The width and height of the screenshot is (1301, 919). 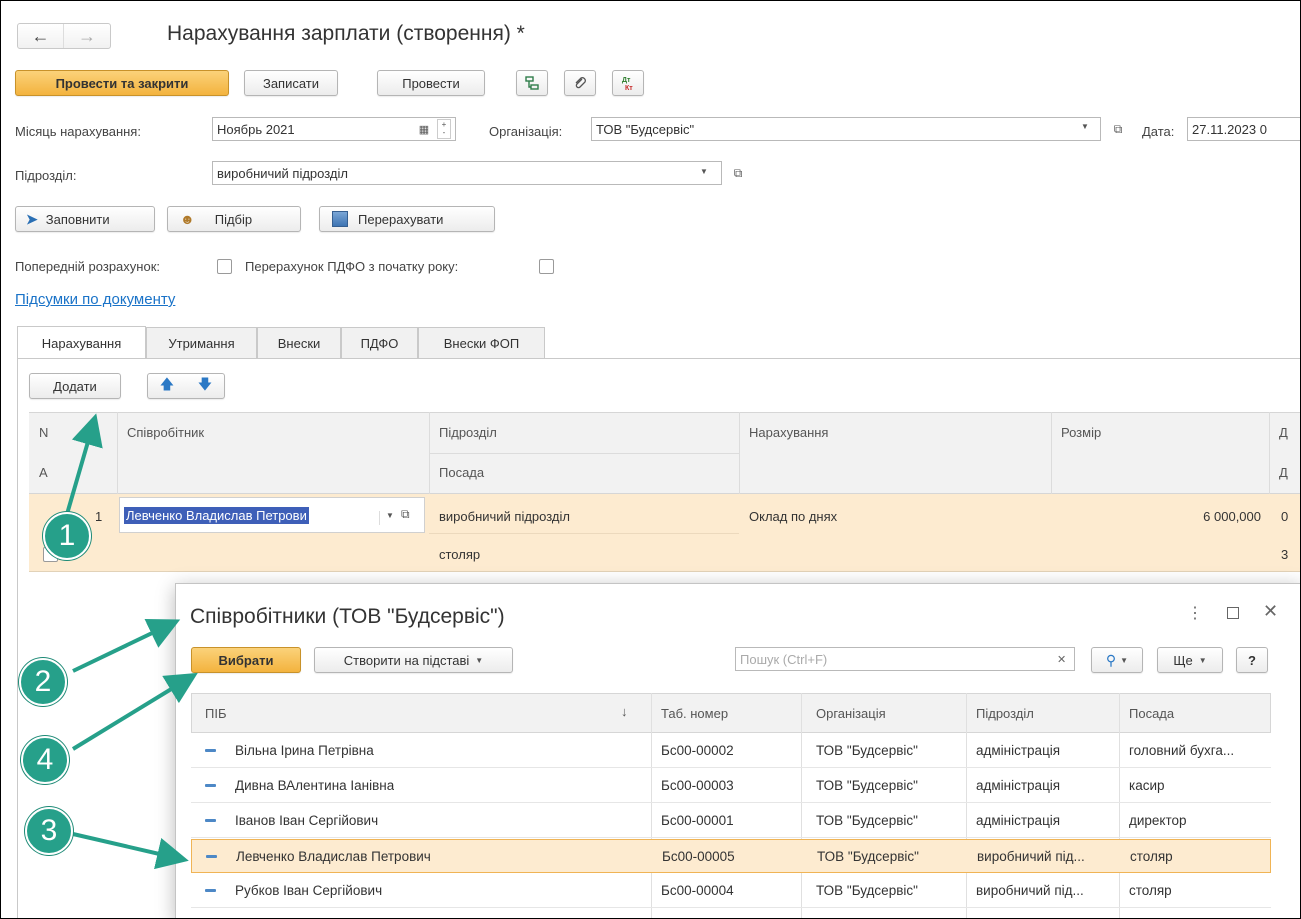 What do you see at coordinates (45, 760) in the screenshot?
I see `step-marker-4: 4` at bounding box center [45, 760].